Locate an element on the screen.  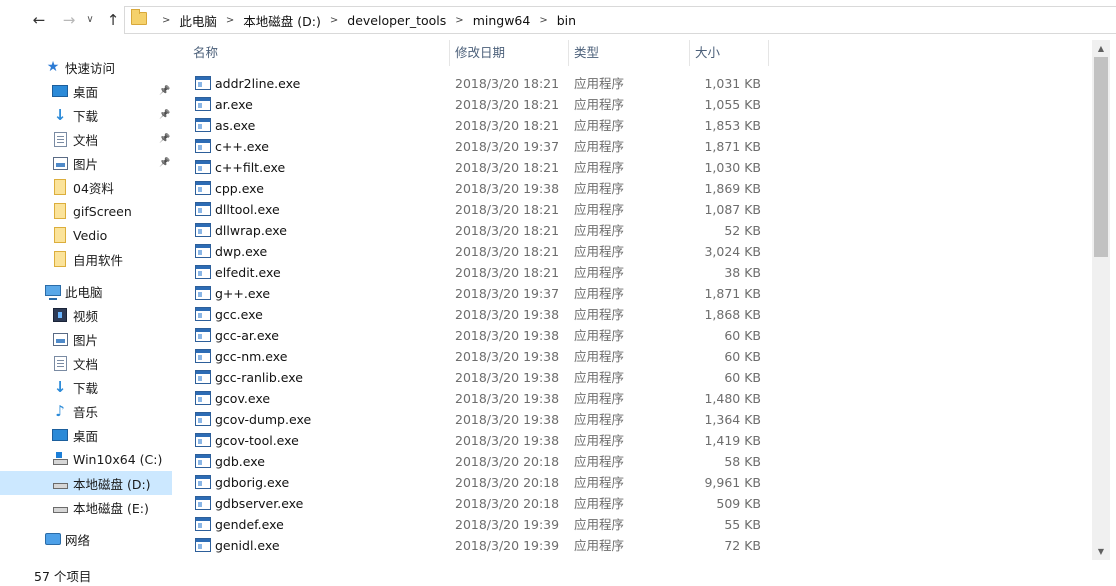
file-row: dllwrap.exe 2018/3/20 18:21 应用程序 52 KB is located at coordinates (634, 230).